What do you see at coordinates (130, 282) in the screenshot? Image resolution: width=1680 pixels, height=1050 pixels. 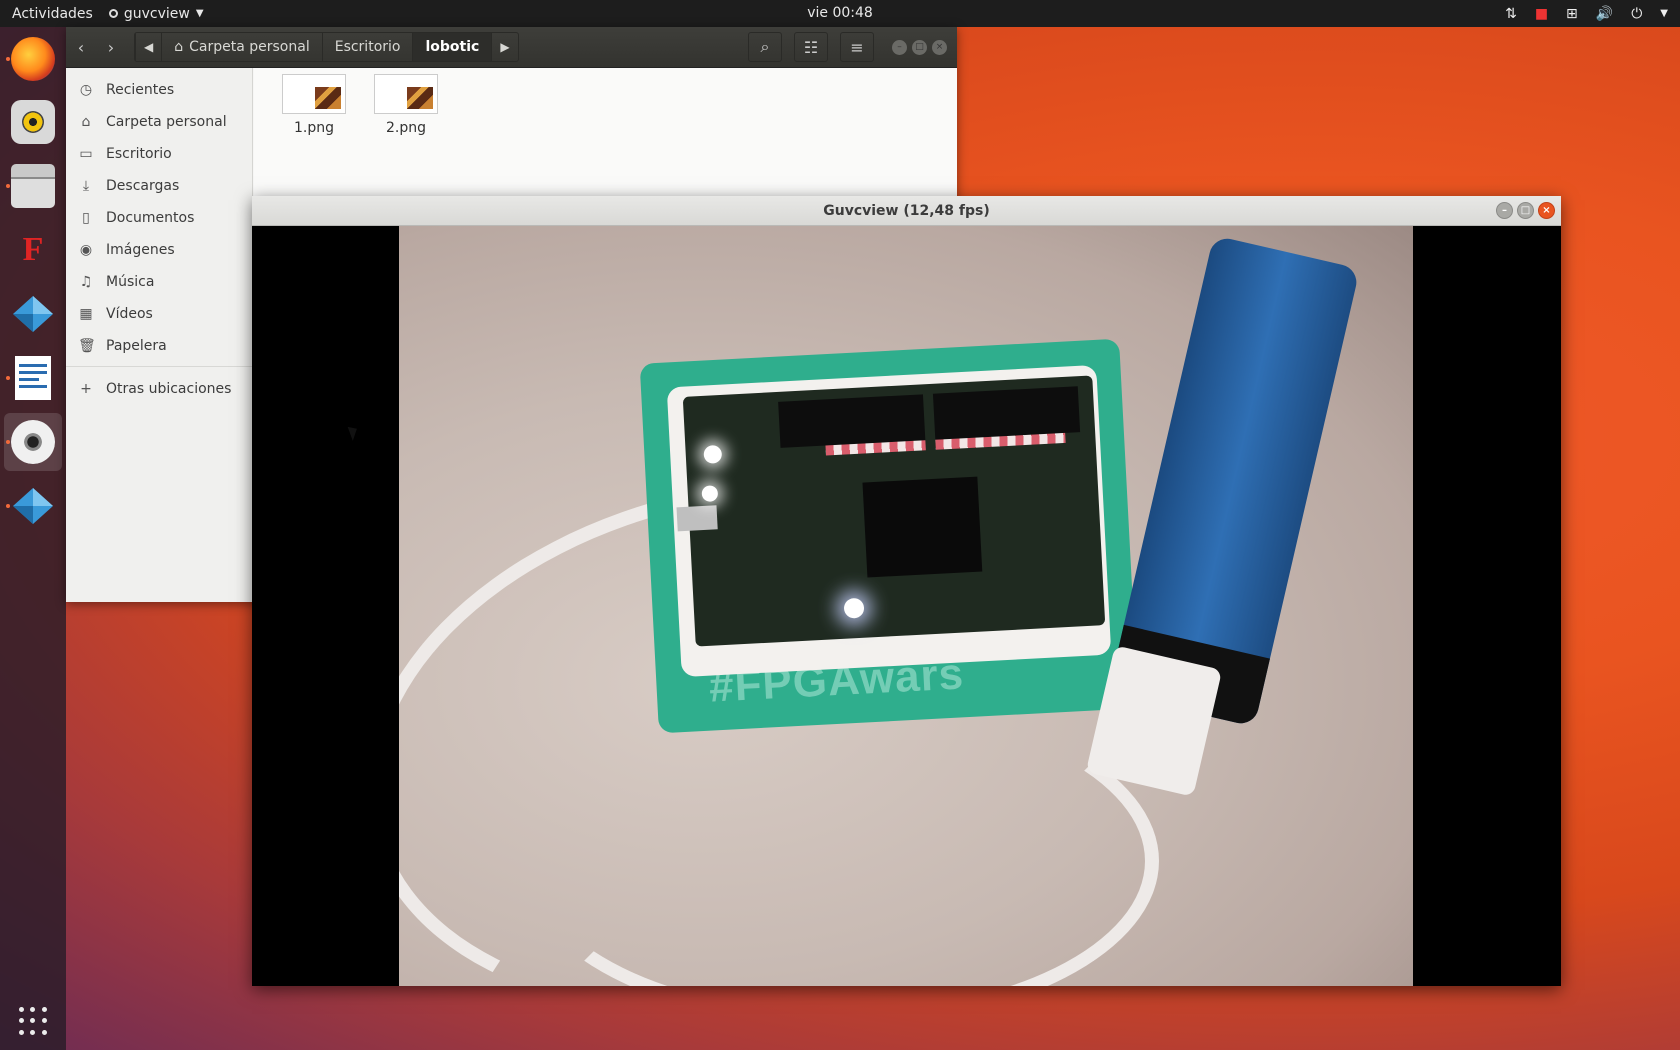 I see `sidebar-item-label: Música` at bounding box center [130, 282].